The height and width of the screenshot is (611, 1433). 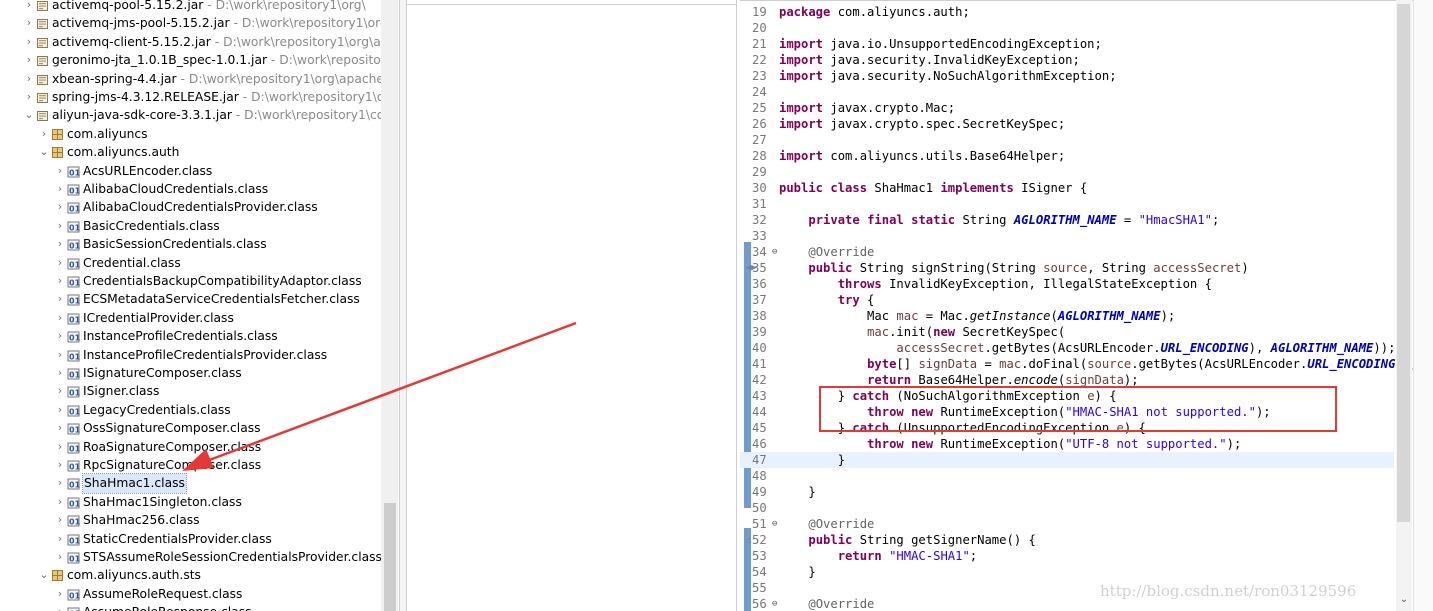 What do you see at coordinates (1060, 556) in the screenshot?
I see `code-line: 53 return "HMAC-SHA1";` at bounding box center [1060, 556].